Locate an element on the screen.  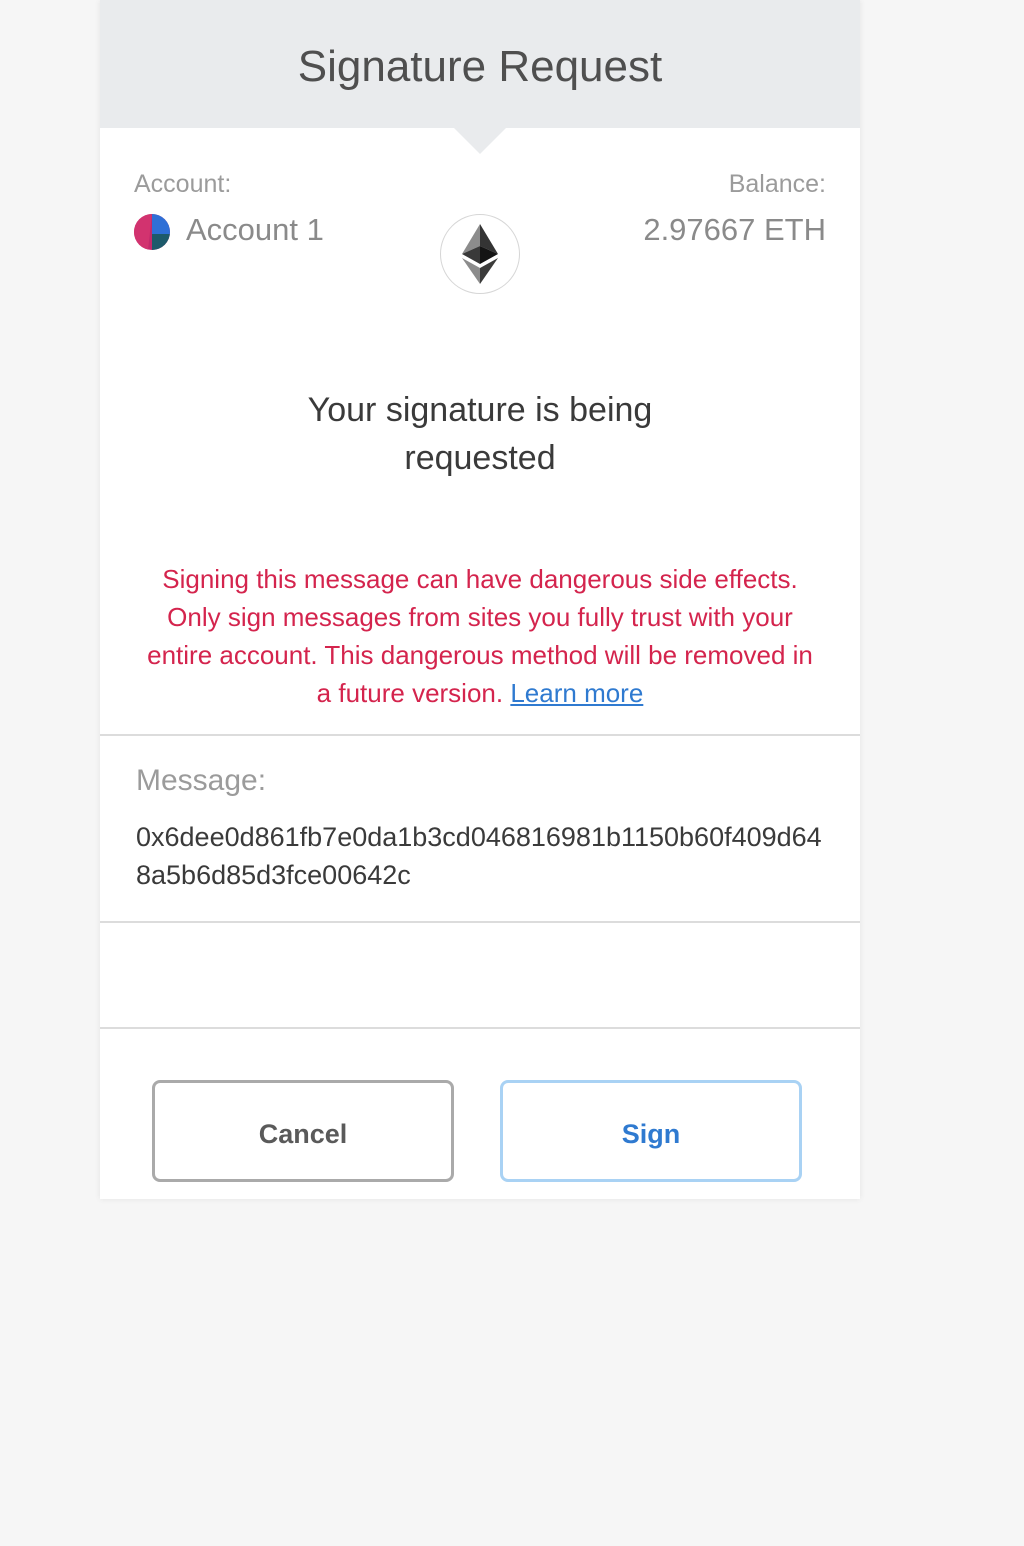
page-title: Signature Request is located at coordinates (480, 66).